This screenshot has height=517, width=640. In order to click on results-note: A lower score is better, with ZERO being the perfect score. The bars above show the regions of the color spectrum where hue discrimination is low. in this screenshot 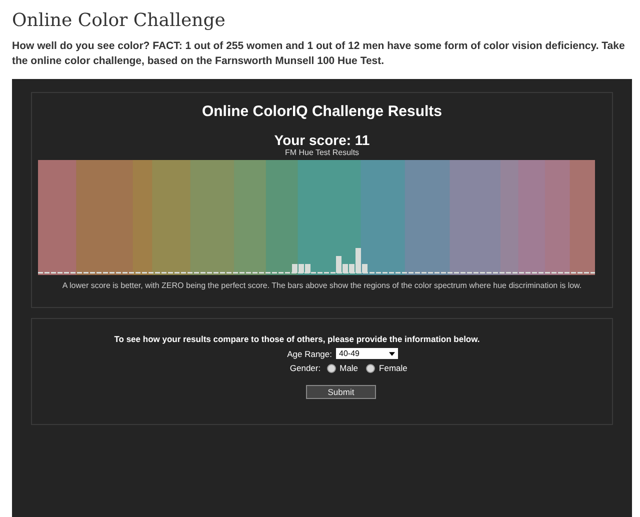, I will do `click(322, 285)`.